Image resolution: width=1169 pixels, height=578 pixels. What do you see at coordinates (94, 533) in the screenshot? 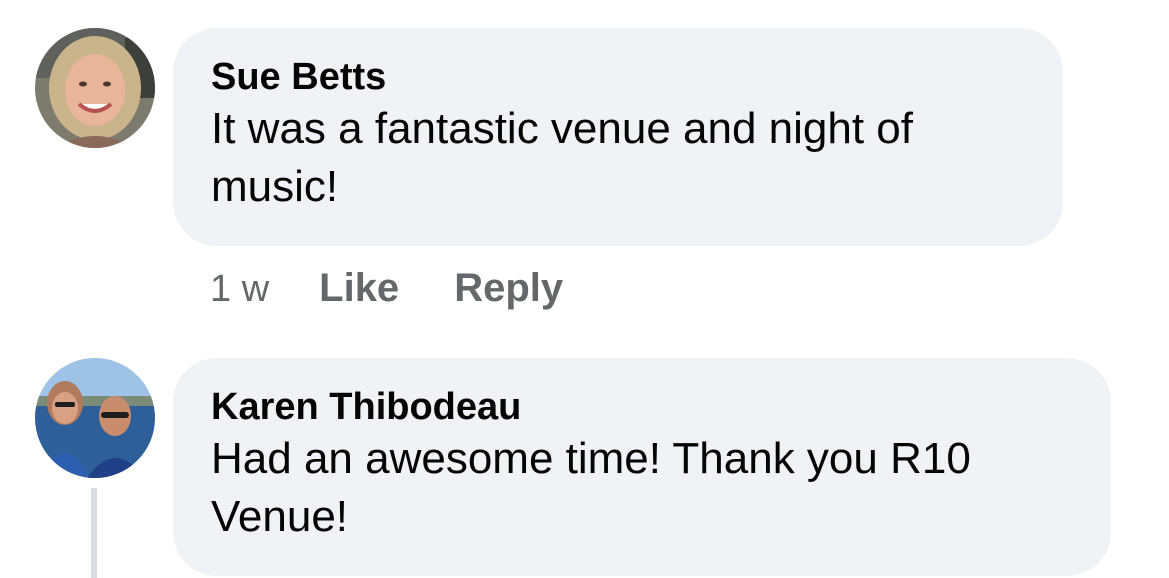
I see `reply-thread-line` at bounding box center [94, 533].